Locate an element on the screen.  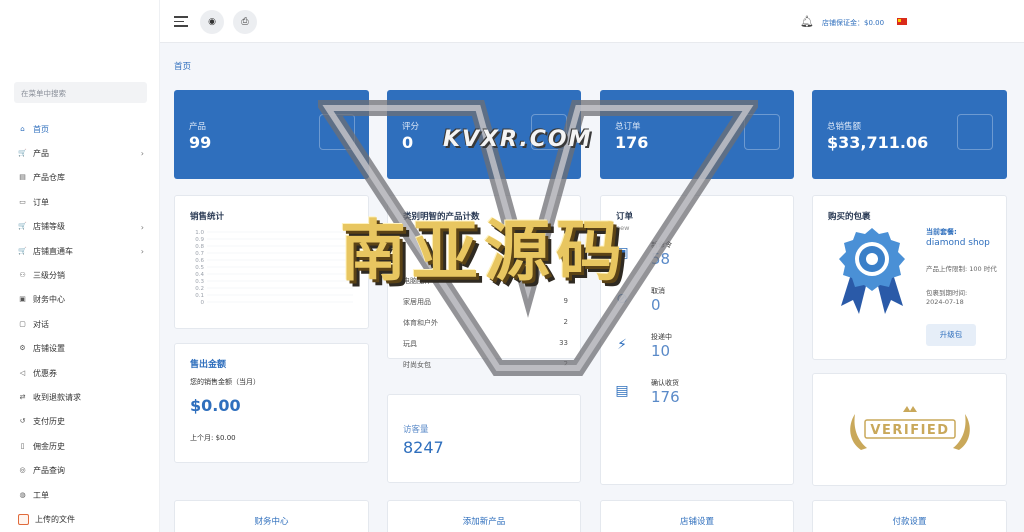
sidebar-item-label: 三级分销 is located at coordinates (49, 276).